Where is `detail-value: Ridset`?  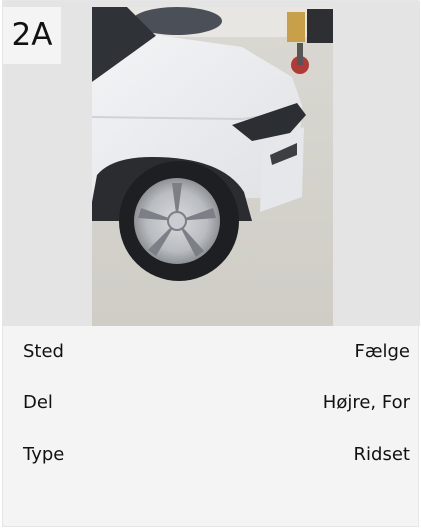
detail-value: Ridset is located at coordinates (381, 454).